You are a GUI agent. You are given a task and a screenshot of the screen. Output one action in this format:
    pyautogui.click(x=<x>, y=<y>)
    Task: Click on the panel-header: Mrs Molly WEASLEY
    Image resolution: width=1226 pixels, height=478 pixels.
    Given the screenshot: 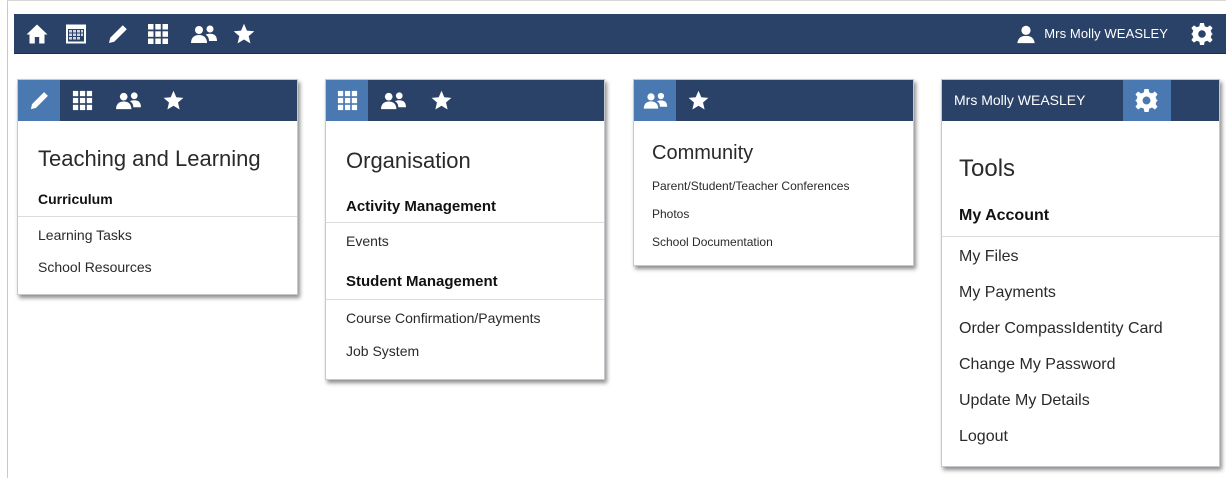 What is the action you would take?
    pyautogui.click(x=1080, y=100)
    